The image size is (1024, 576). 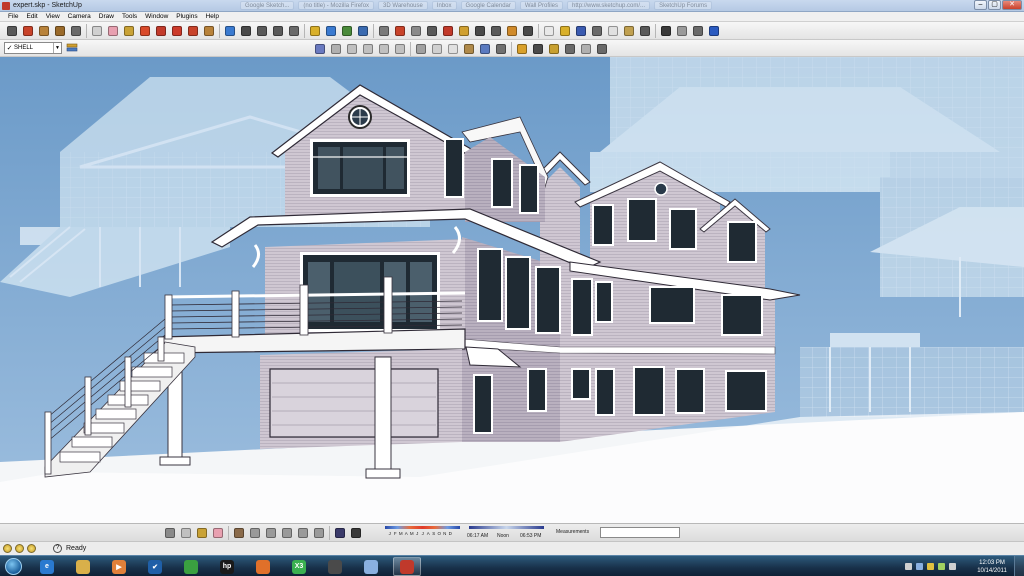 What do you see at coordinates (980, 5) in the screenshot?
I see `minimize-button: –` at bounding box center [980, 5].